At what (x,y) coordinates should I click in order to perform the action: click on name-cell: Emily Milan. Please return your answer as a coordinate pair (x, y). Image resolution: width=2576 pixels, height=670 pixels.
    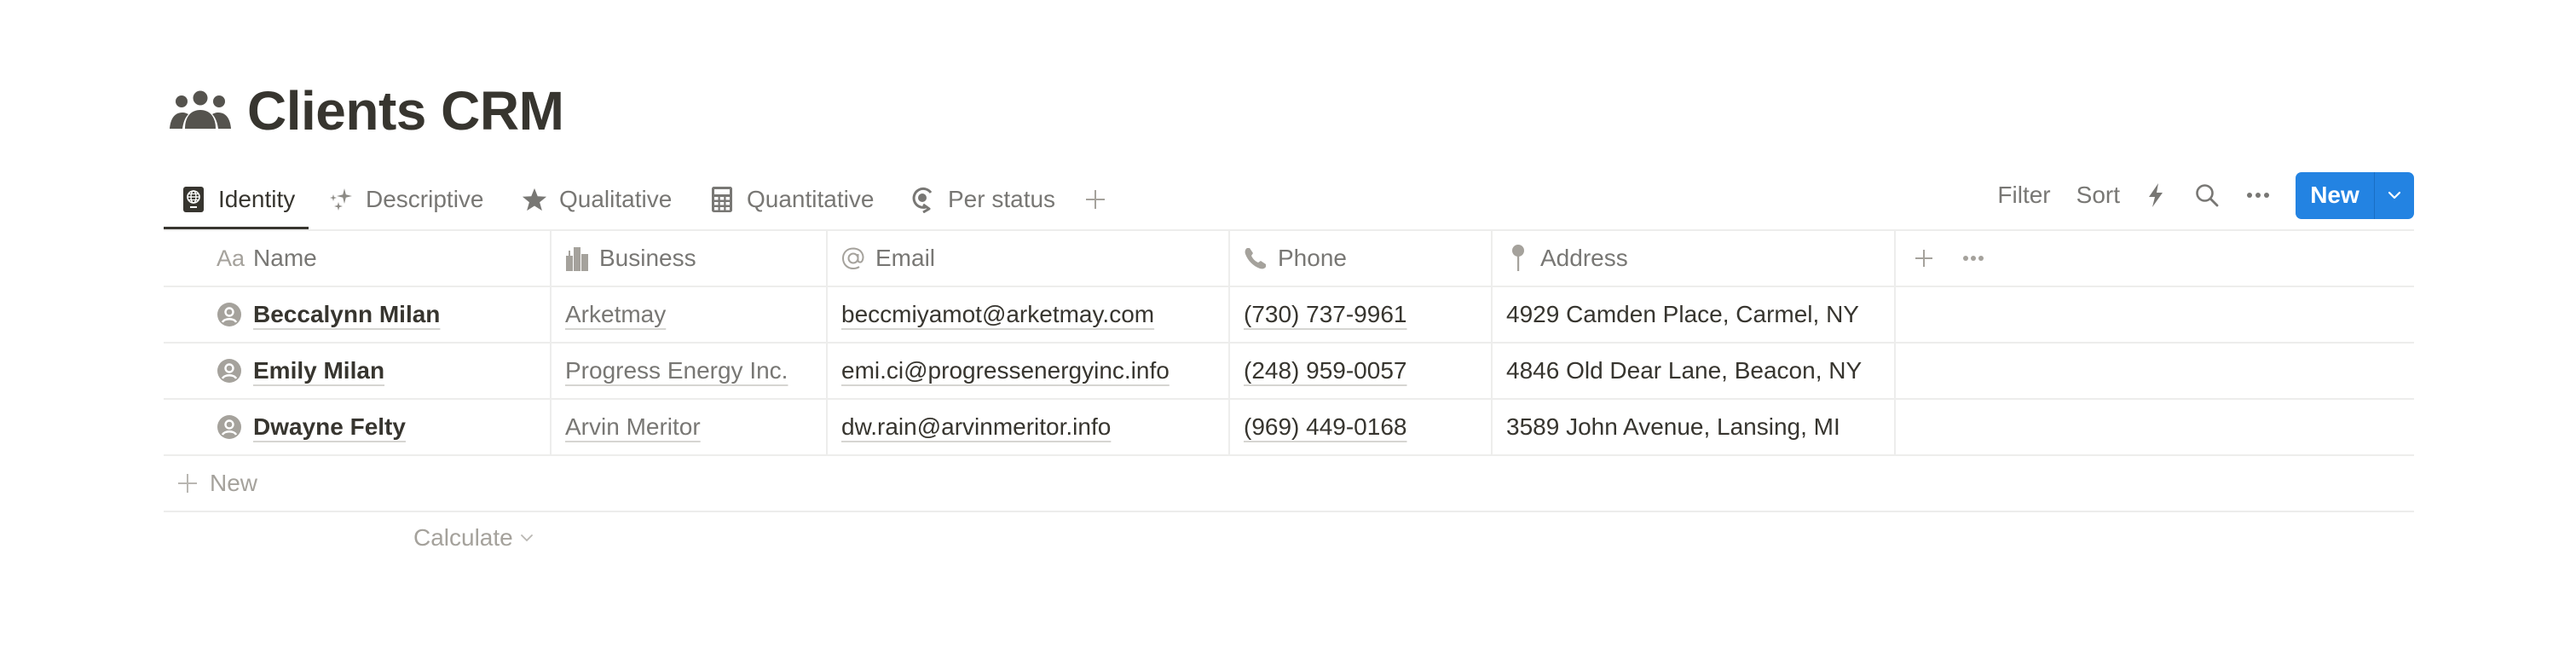
    Looking at the image, I should click on (358, 371).